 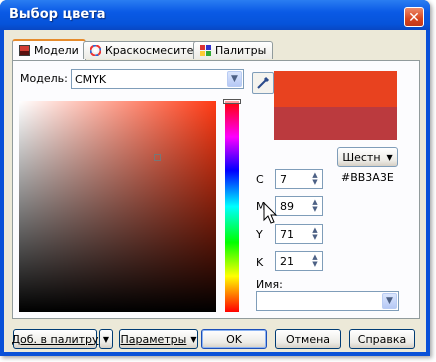 I want to click on ok-button: OK, so click(x=234, y=339).